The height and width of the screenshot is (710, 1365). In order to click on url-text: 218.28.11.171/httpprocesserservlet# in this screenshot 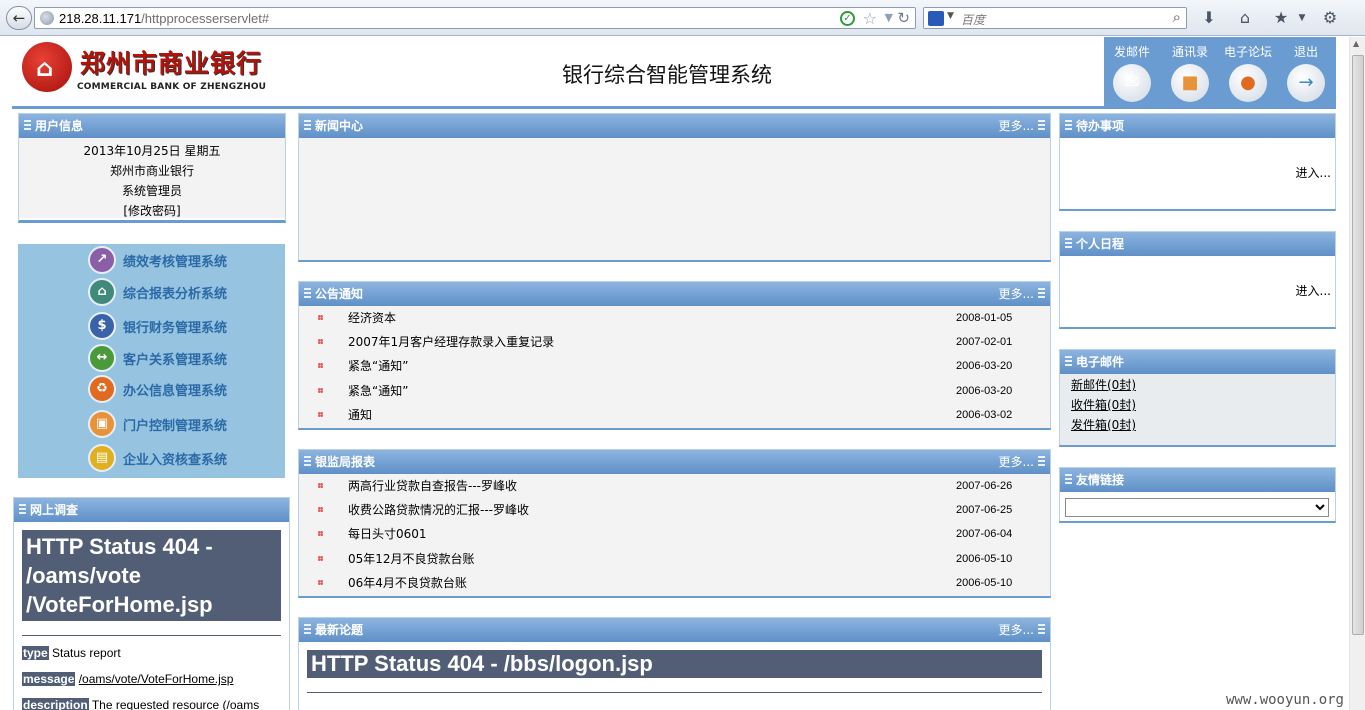, I will do `click(164, 18)`.